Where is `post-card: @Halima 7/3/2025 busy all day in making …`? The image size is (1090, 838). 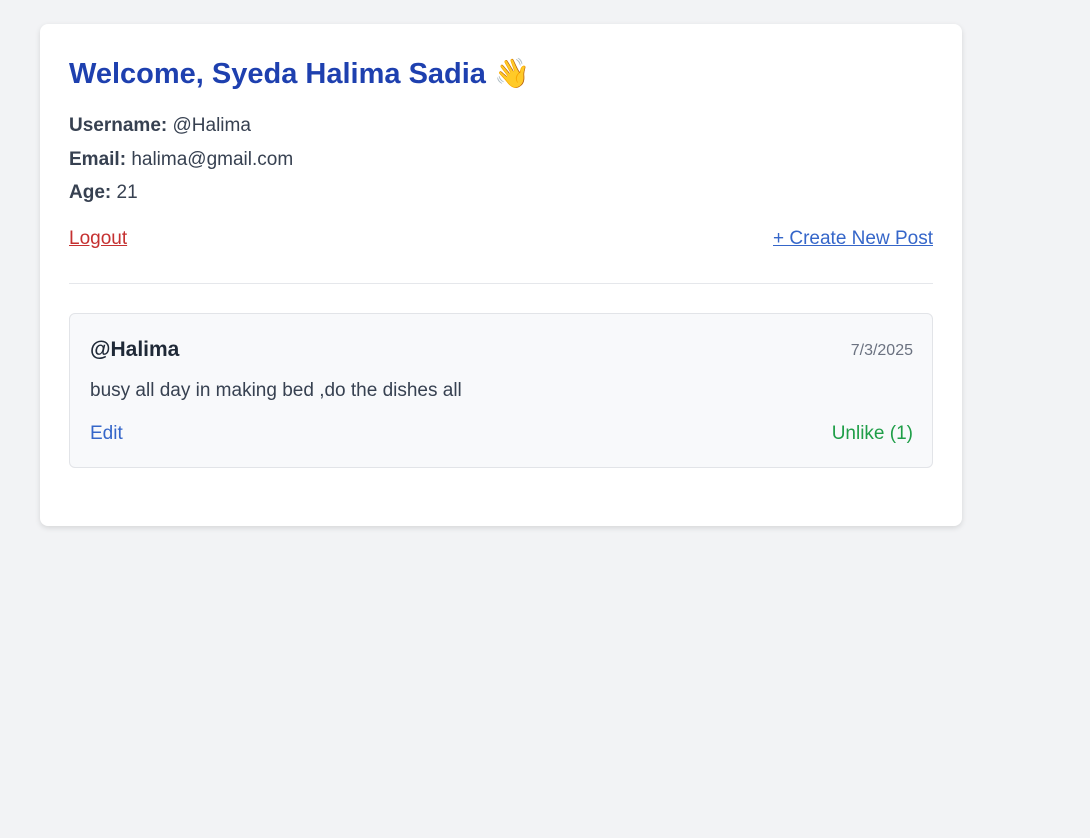
post-card: @Halima 7/3/2025 busy all day in making … is located at coordinates (501, 390).